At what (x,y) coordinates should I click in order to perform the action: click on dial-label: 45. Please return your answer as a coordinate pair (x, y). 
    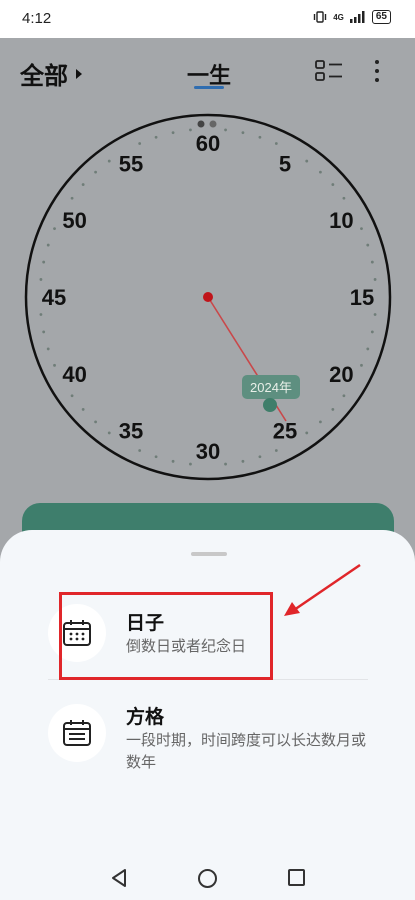
    Looking at the image, I should click on (54, 297).